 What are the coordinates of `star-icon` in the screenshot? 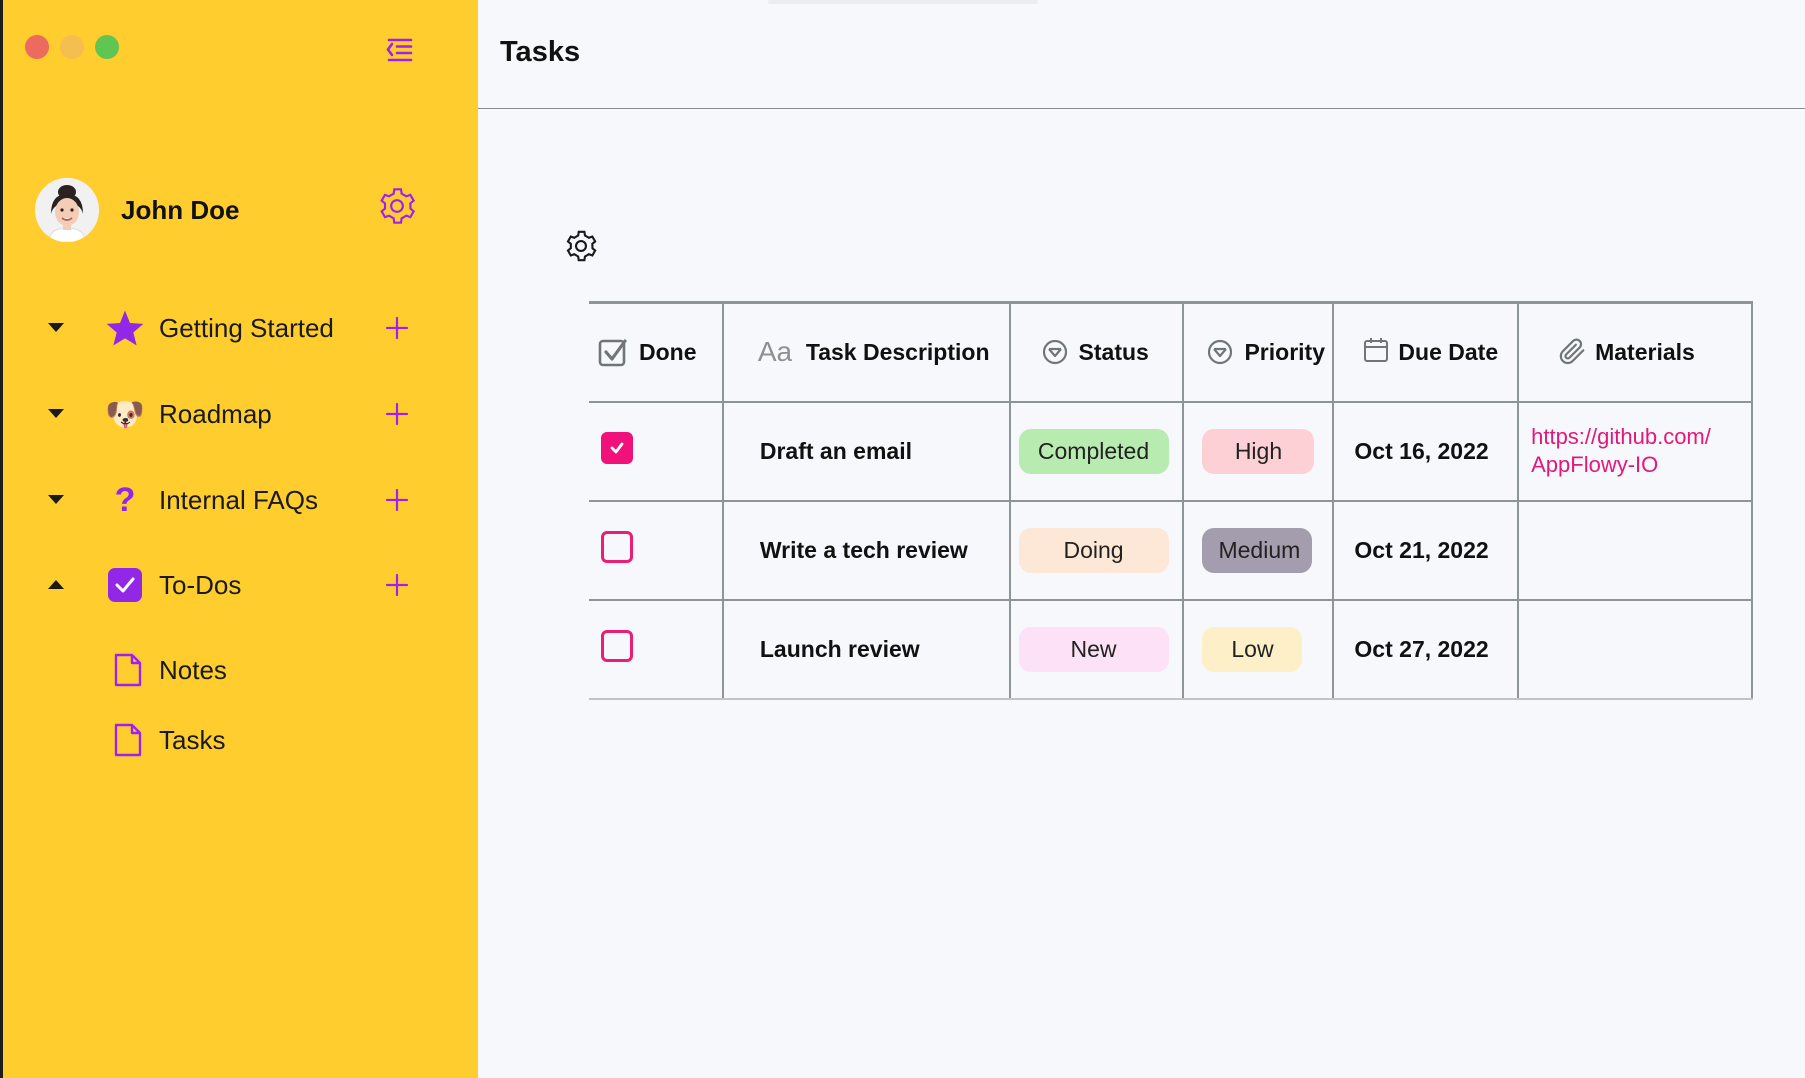 It's located at (125, 328).